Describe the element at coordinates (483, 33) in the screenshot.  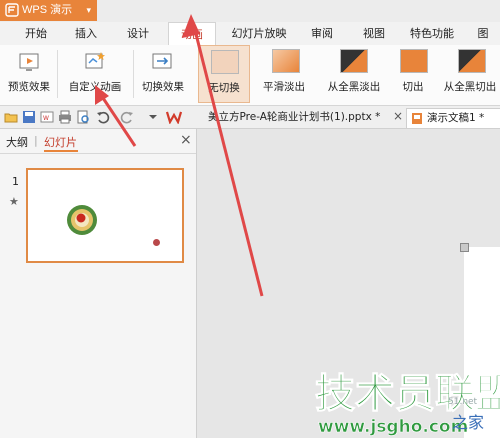
I see `tab-picture: 图` at that location.